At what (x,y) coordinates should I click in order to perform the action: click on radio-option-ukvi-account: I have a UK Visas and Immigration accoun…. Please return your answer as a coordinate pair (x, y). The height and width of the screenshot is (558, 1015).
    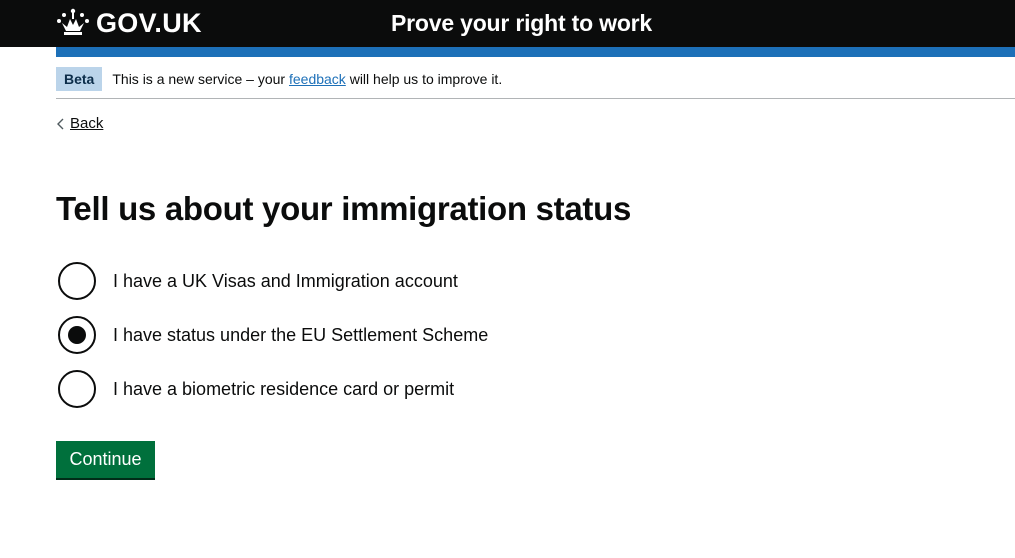
    Looking at the image, I should click on (258, 281).